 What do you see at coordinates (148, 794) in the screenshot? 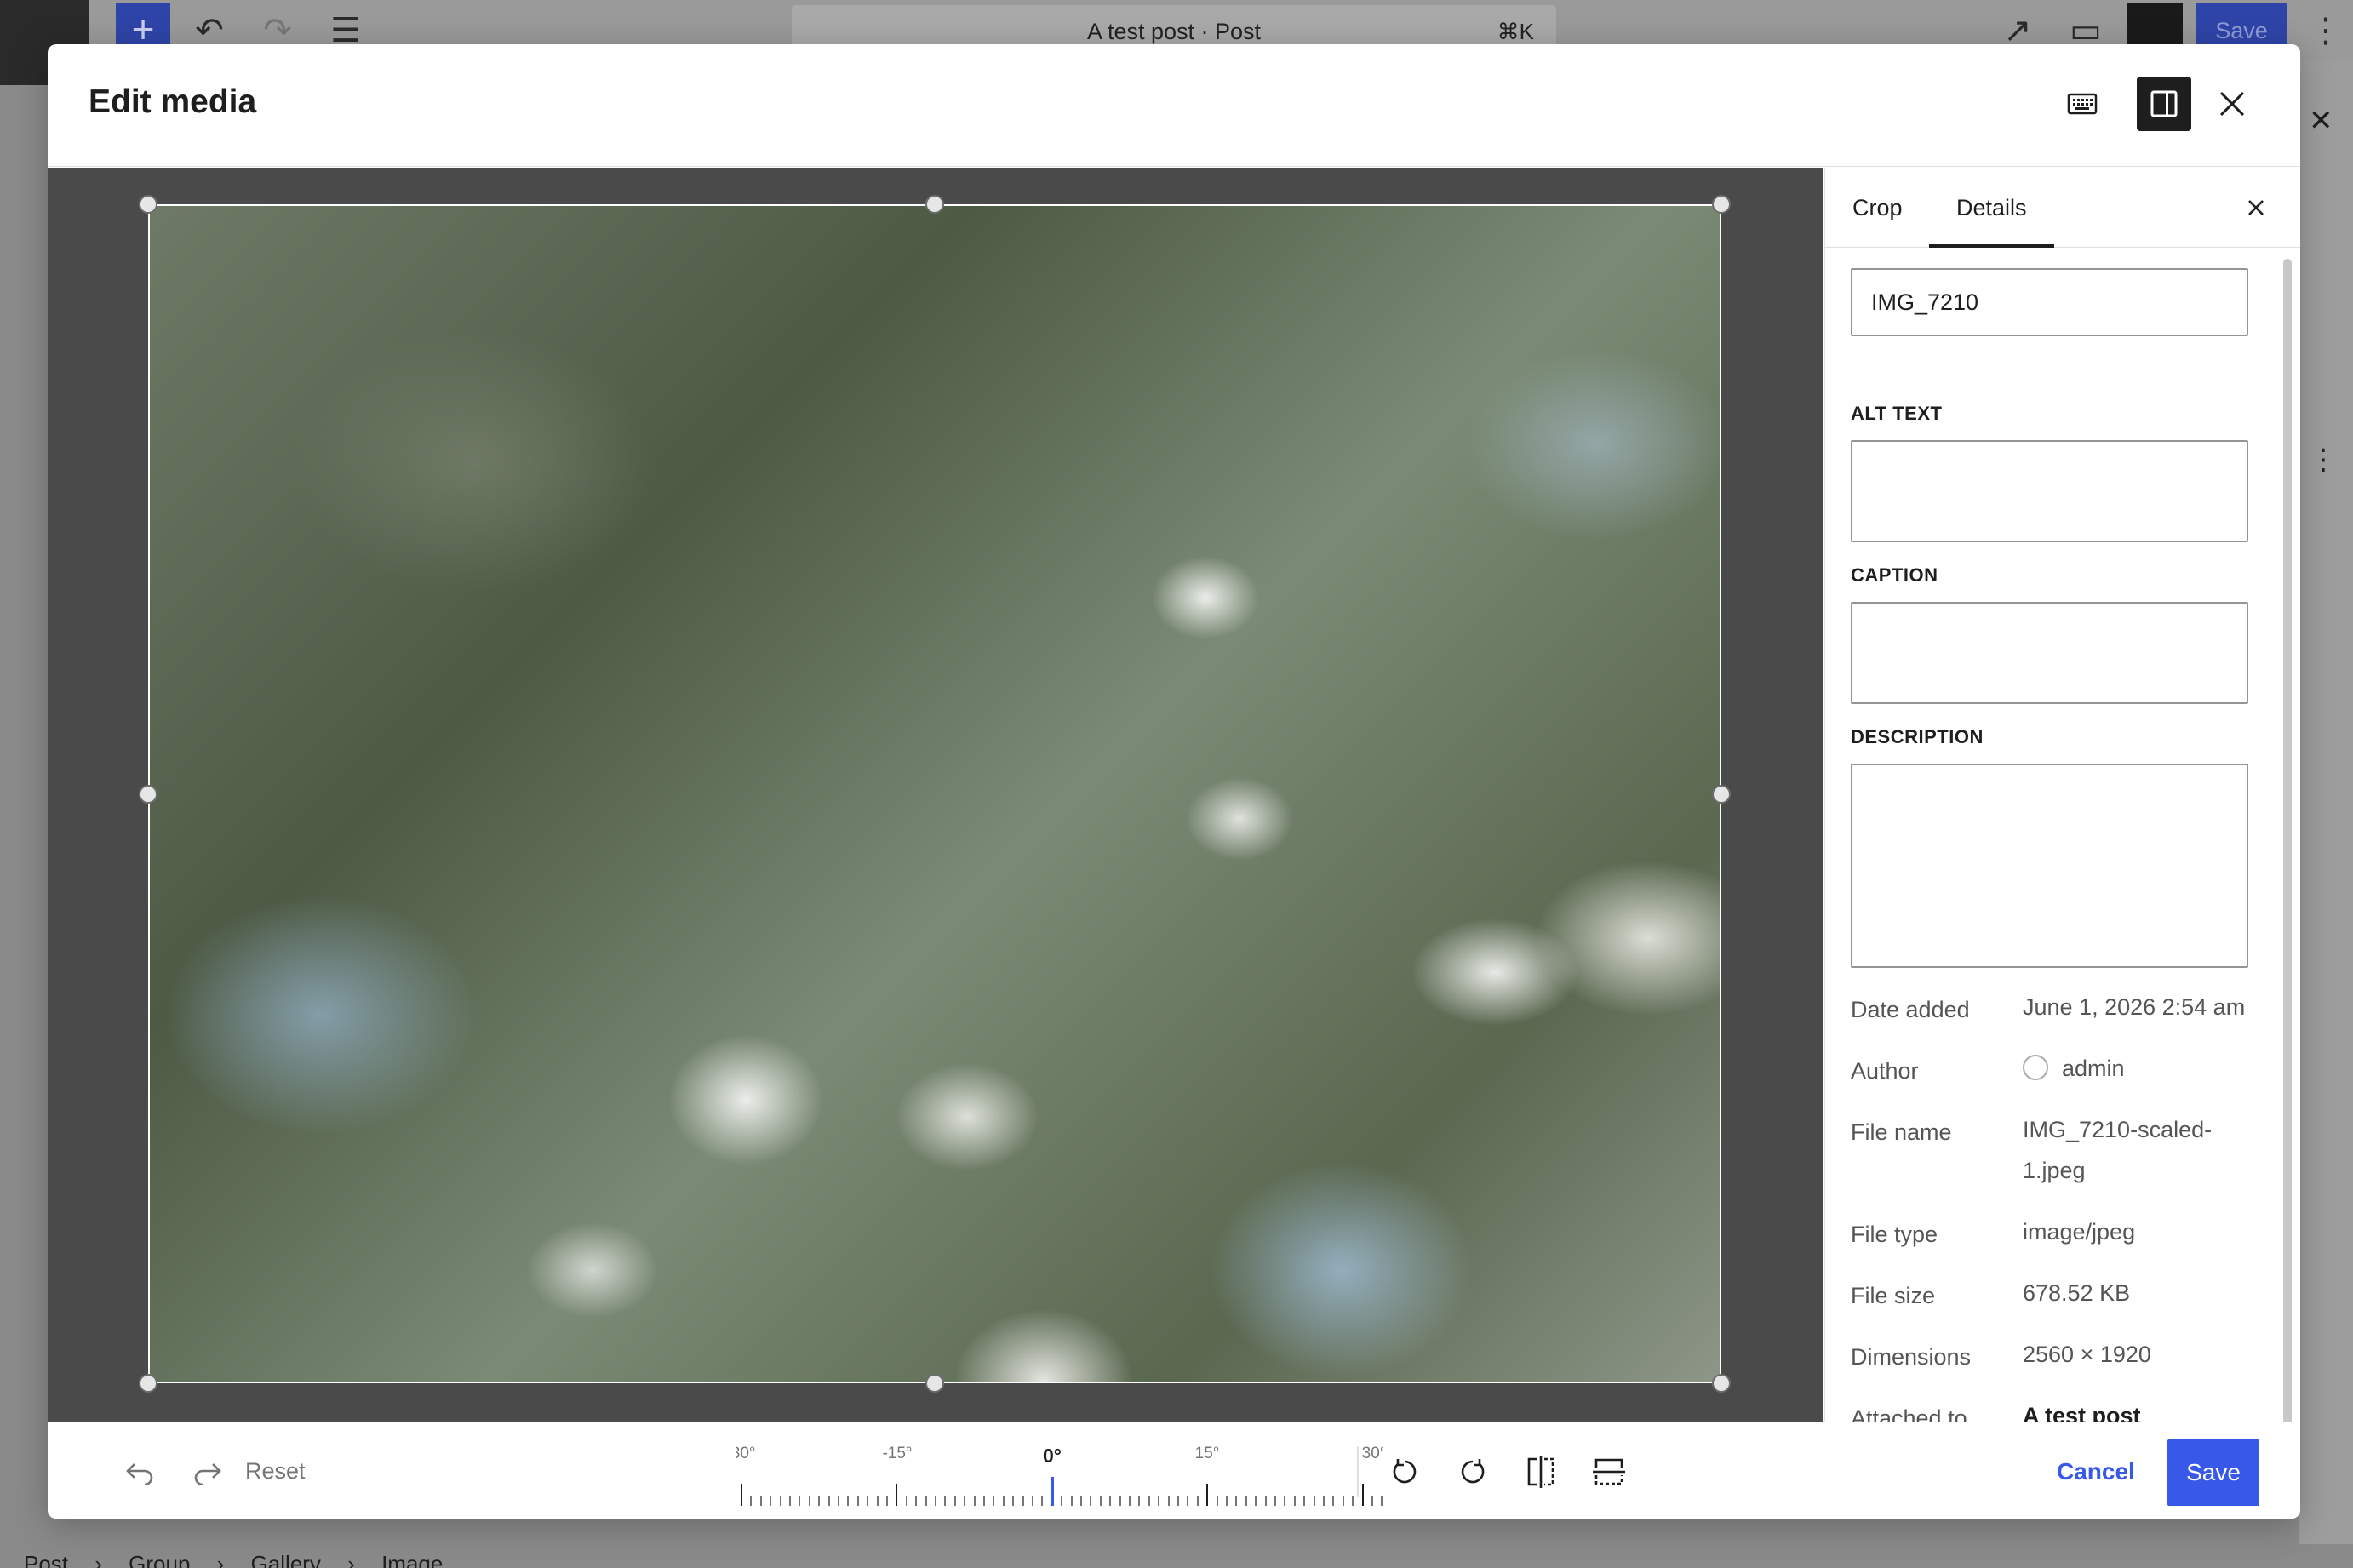
I see `crop-handle-left` at bounding box center [148, 794].